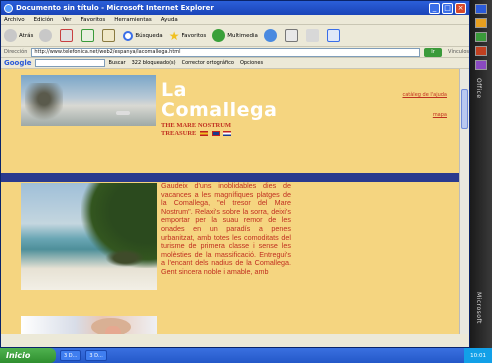 This screenshot has height=363, width=492. Describe the element at coordinates (481, 174) in the screenshot. I see `office-shortcut-bar: Office Microsoft` at that location.